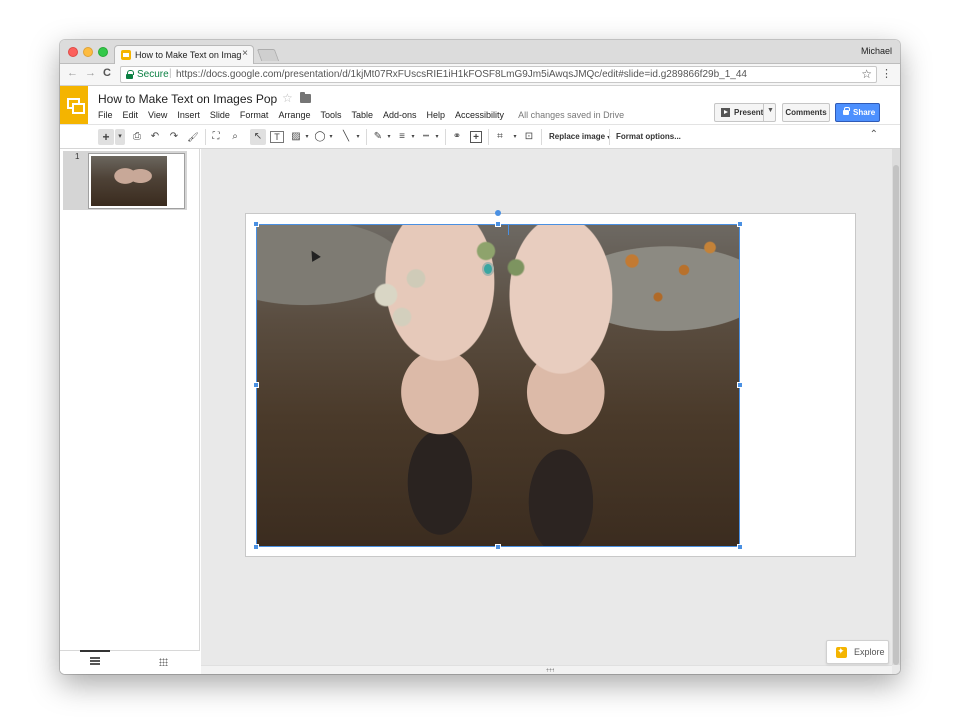 The image size is (960, 720). I want to click on explore-button: Explore, so click(857, 652).